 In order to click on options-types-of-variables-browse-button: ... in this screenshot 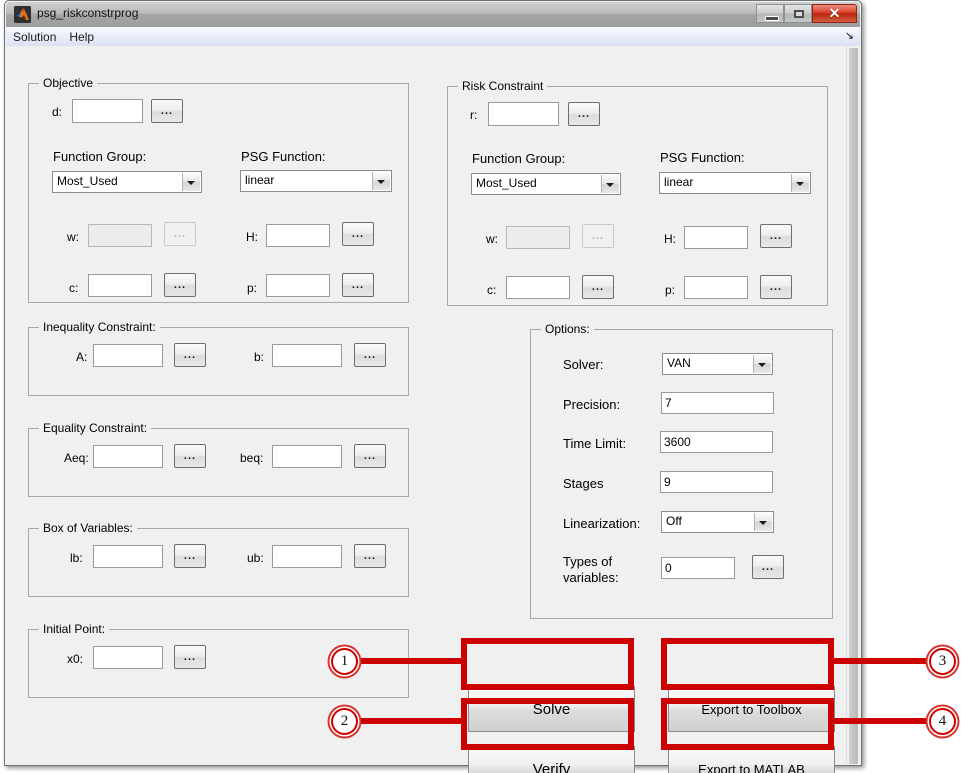, I will do `click(768, 567)`.